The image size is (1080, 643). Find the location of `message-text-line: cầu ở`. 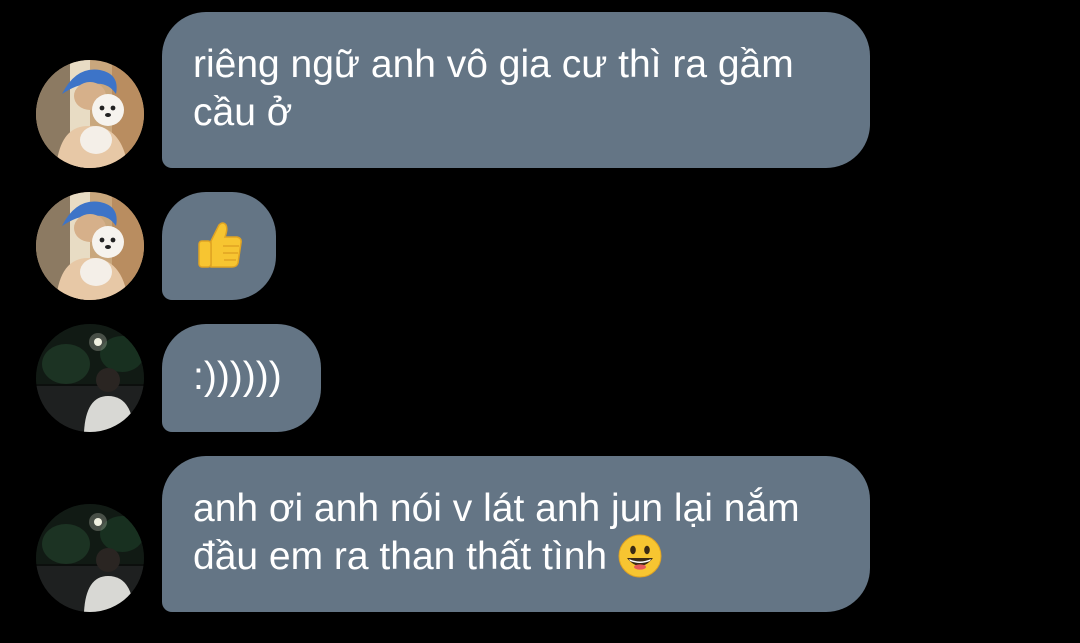

message-text-line: cầu ở is located at coordinates (243, 112).